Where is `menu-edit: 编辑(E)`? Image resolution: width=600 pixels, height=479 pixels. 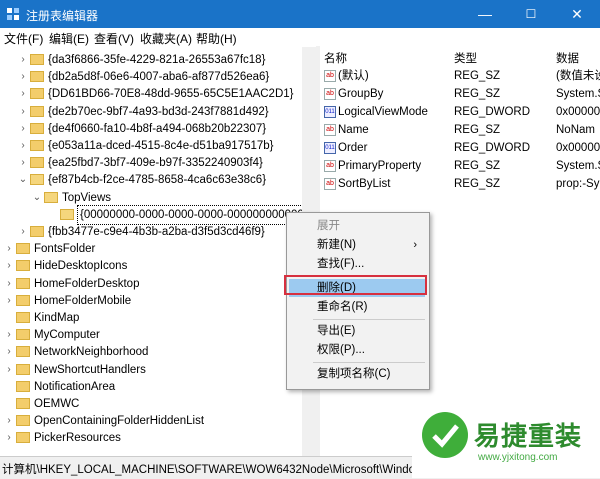 menu-edit: 编辑(E) is located at coordinates (69, 38).